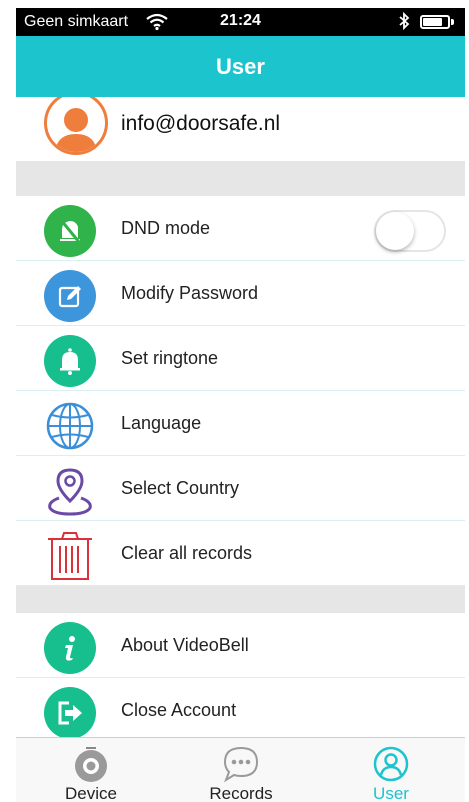  What do you see at coordinates (70, 491) in the screenshot?
I see `location-pin-icon` at bounding box center [70, 491].